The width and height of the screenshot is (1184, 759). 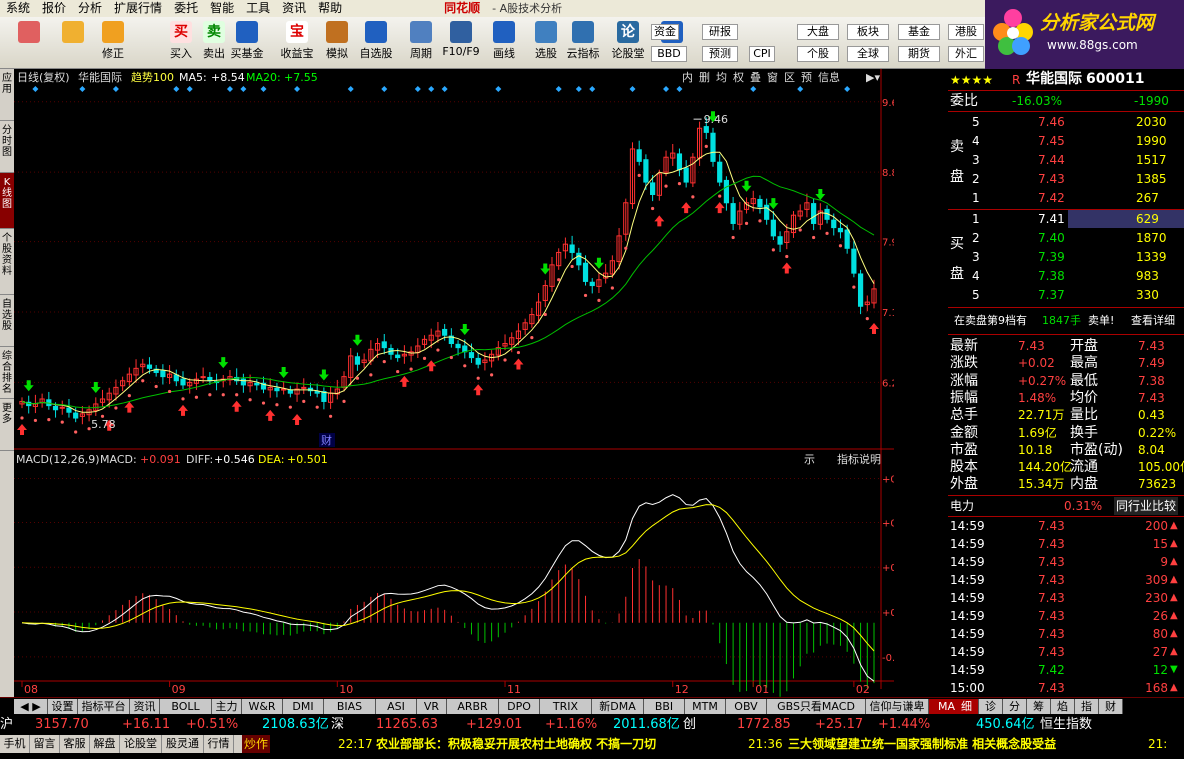 What do you see at coordinates (396, 706) in the screenshot?
I see `indicator-tab-8: ASI` at bounding box center [396, 706].